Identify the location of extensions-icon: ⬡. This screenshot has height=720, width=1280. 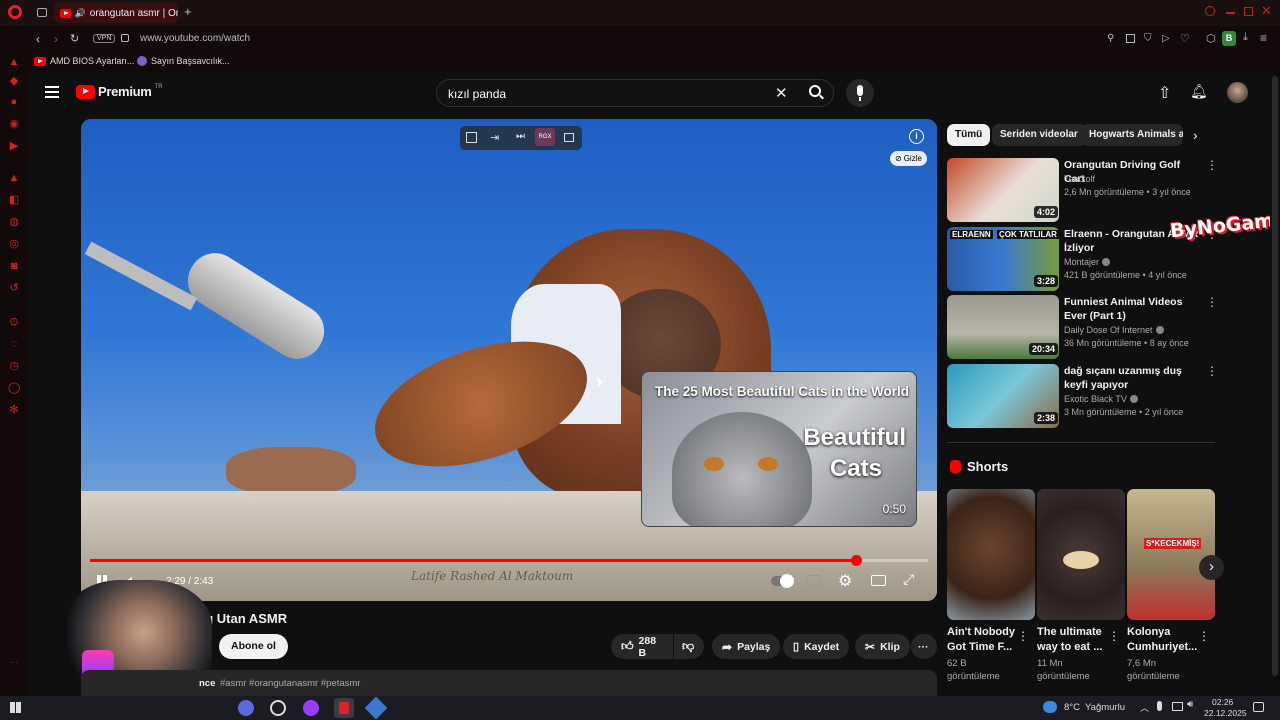
(1211, 38).